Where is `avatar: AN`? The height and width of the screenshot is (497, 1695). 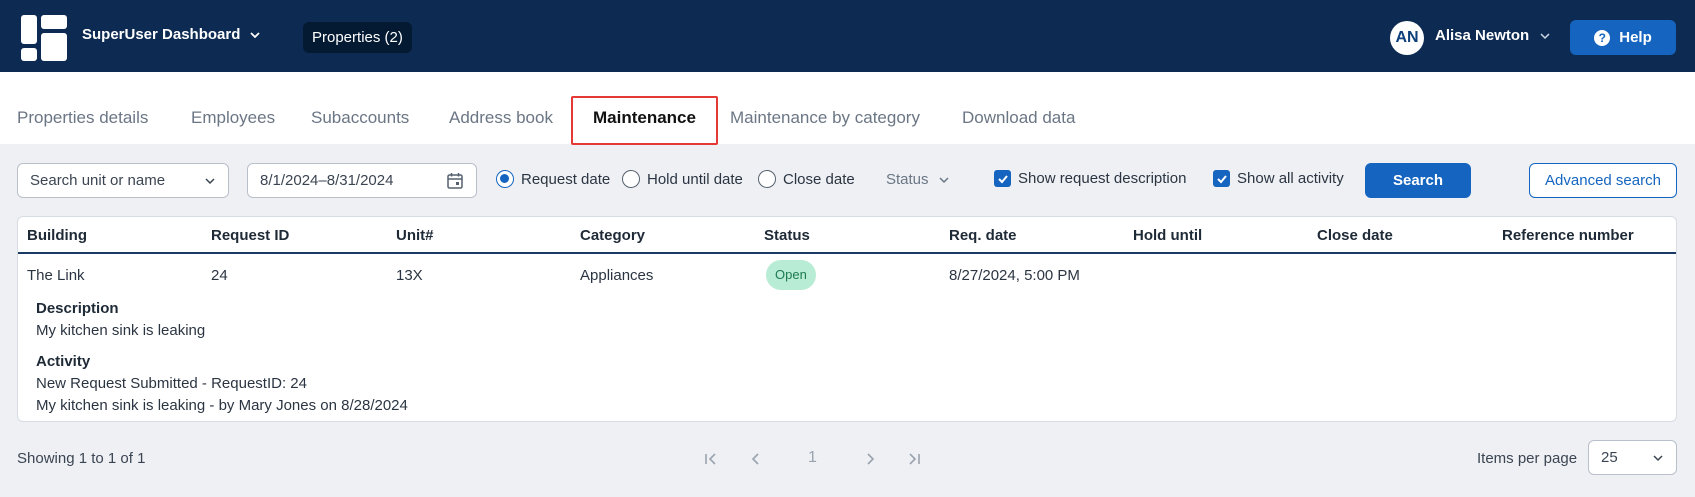 avatar: AN is located at coordinates (1407, 38).